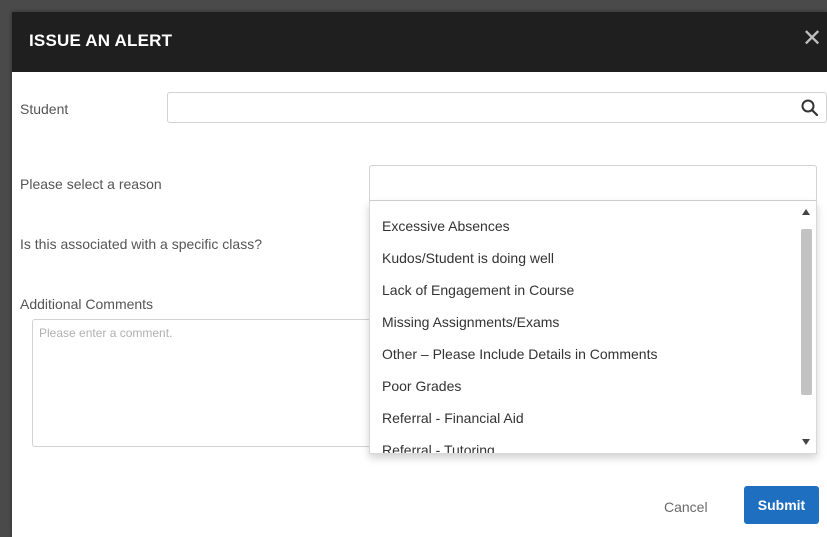  I want to click on close-icon: ✕, so click(812, 39).